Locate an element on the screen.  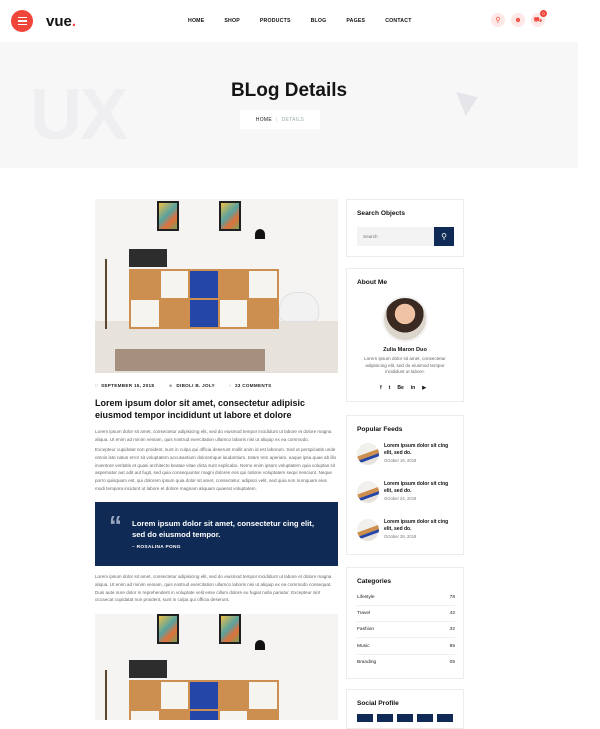
linkedin-icon: in is located at coordinates (413, 388).